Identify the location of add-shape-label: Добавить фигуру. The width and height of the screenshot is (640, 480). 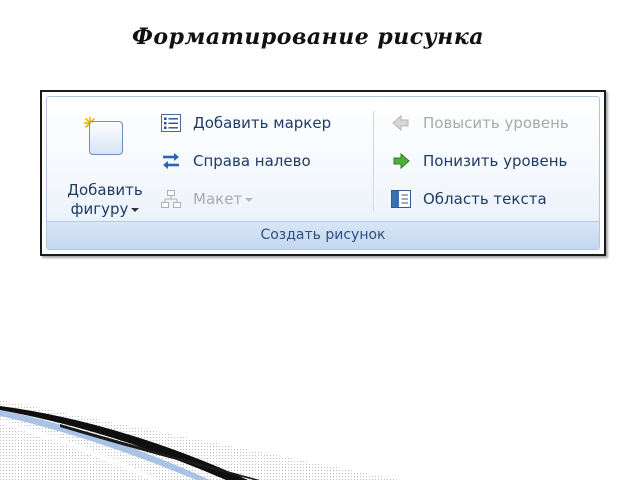
(105, 200).